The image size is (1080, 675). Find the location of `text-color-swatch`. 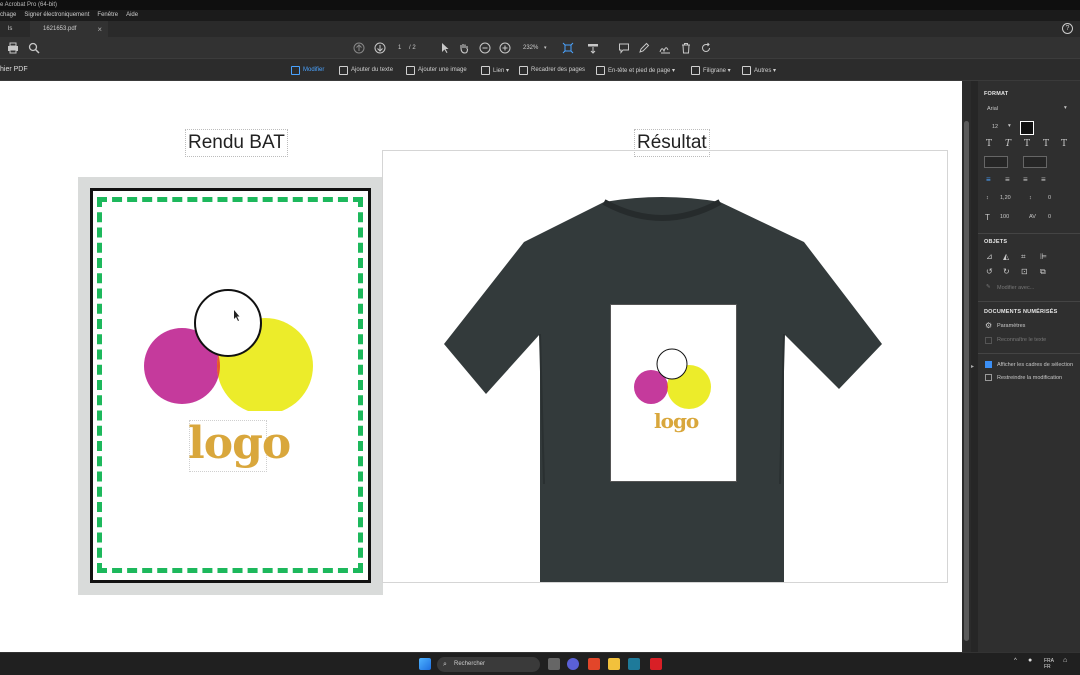

text-color-swatch is located at coordinates (1027, 128).